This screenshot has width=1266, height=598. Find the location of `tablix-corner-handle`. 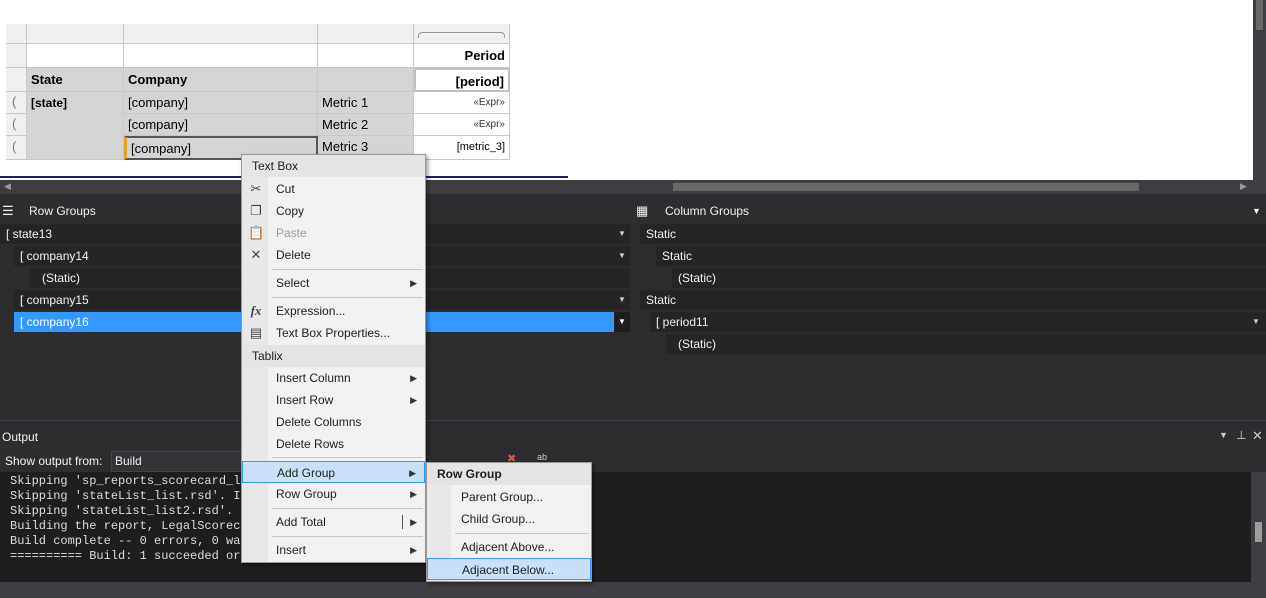

tablix-corner-handle is located at coordinates (16, 34).